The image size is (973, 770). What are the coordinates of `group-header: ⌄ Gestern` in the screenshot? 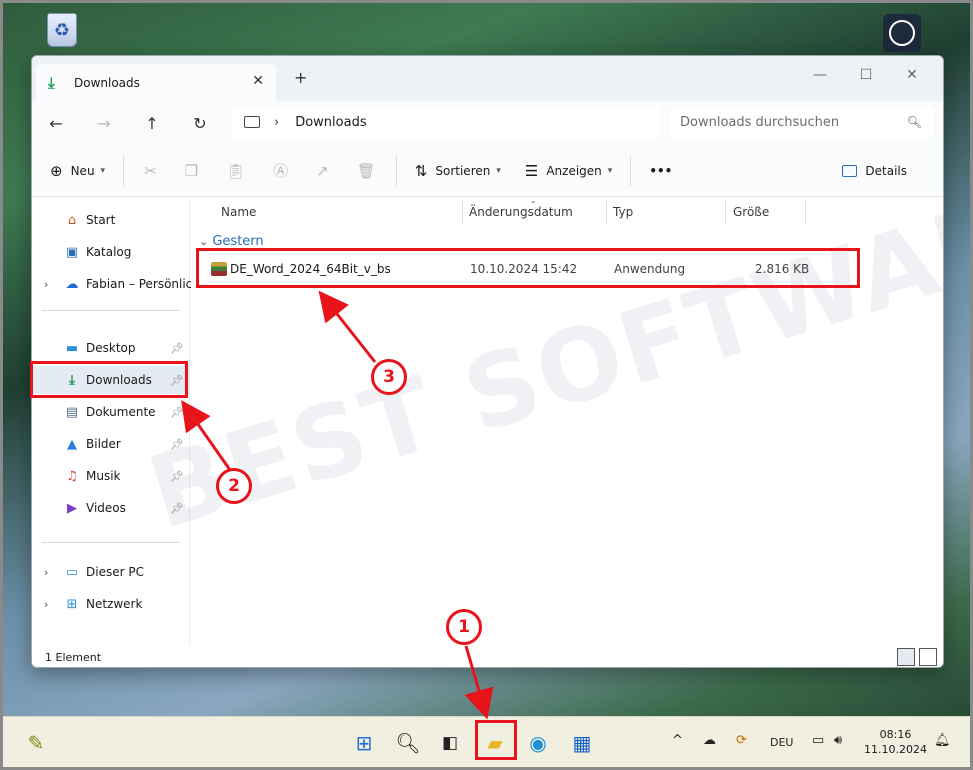 It's located at (231, 241).